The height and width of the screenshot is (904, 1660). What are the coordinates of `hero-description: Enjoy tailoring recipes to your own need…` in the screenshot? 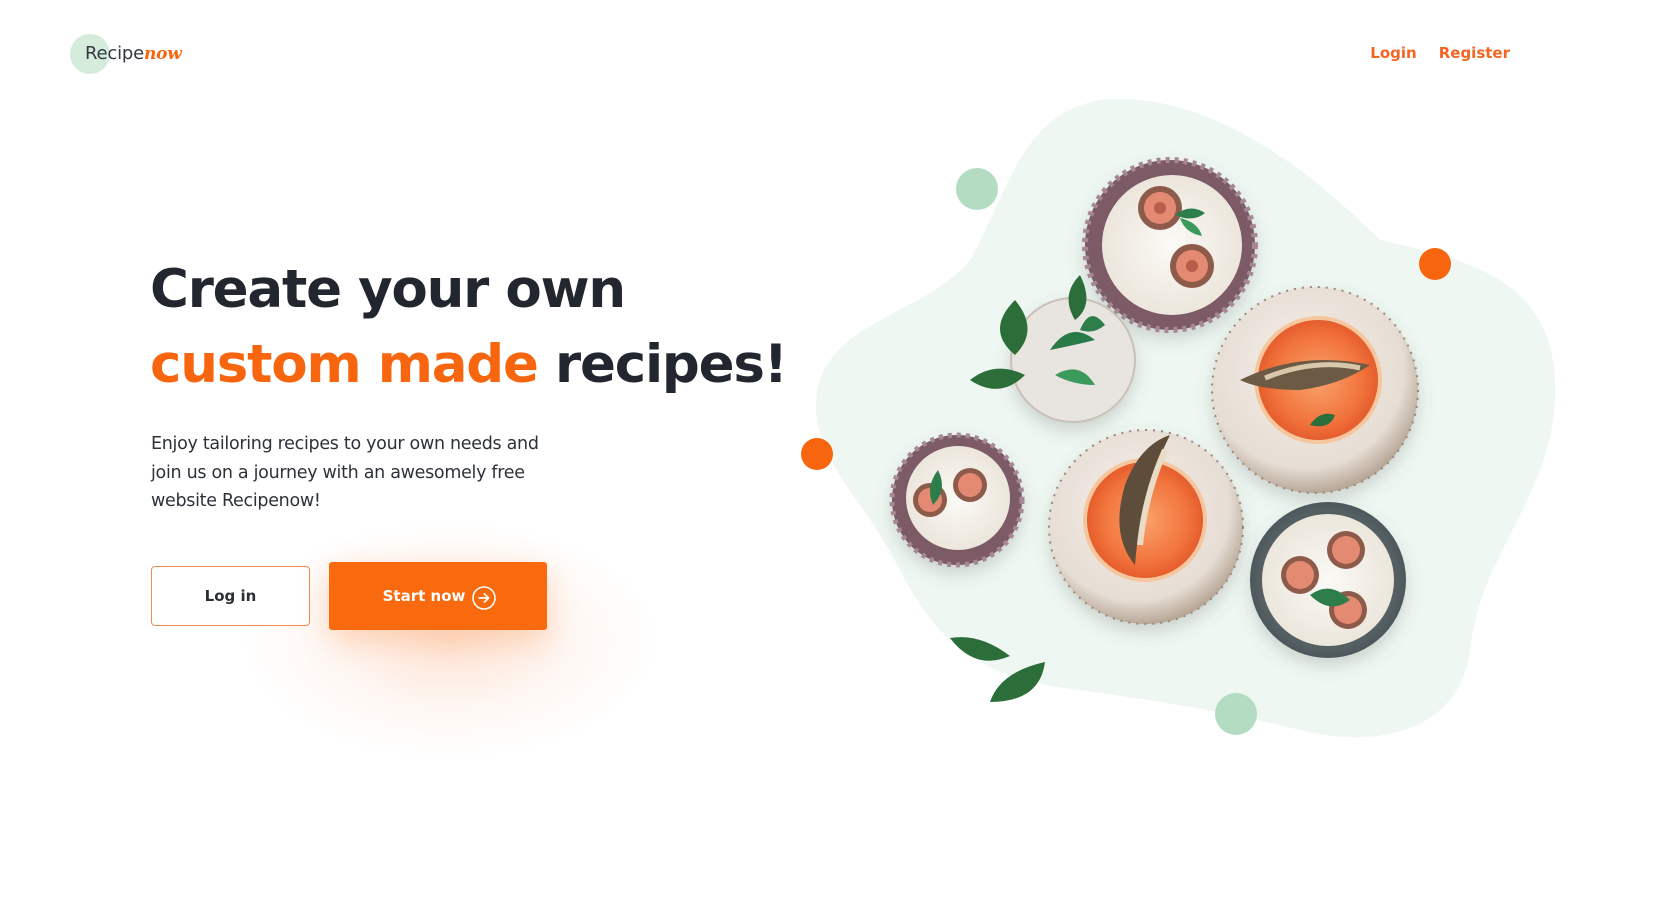 It's located at (345, 472).